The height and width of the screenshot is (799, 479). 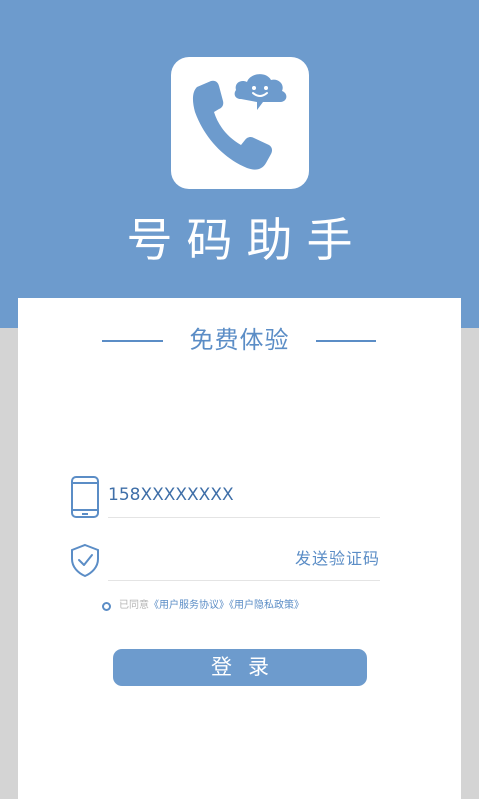 I want to click on app-logo, so click(x=240, y=123).